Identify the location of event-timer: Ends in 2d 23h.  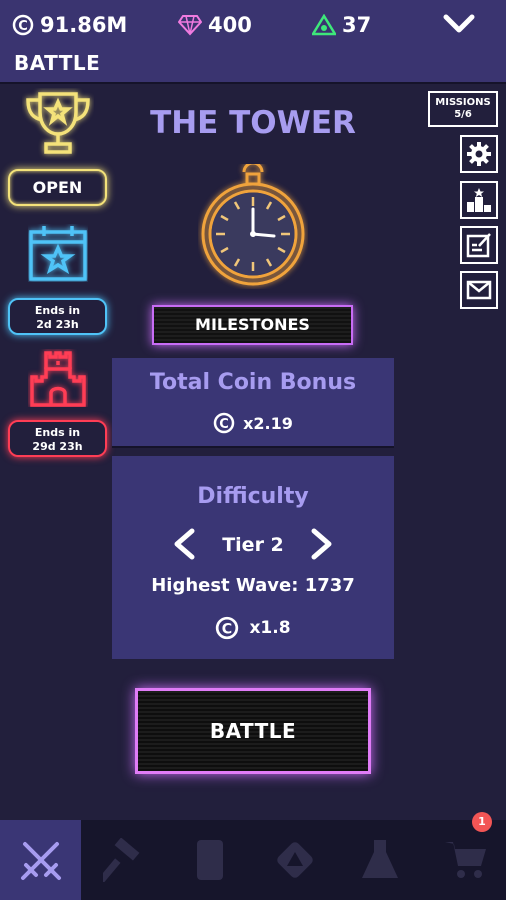
(57, 316).